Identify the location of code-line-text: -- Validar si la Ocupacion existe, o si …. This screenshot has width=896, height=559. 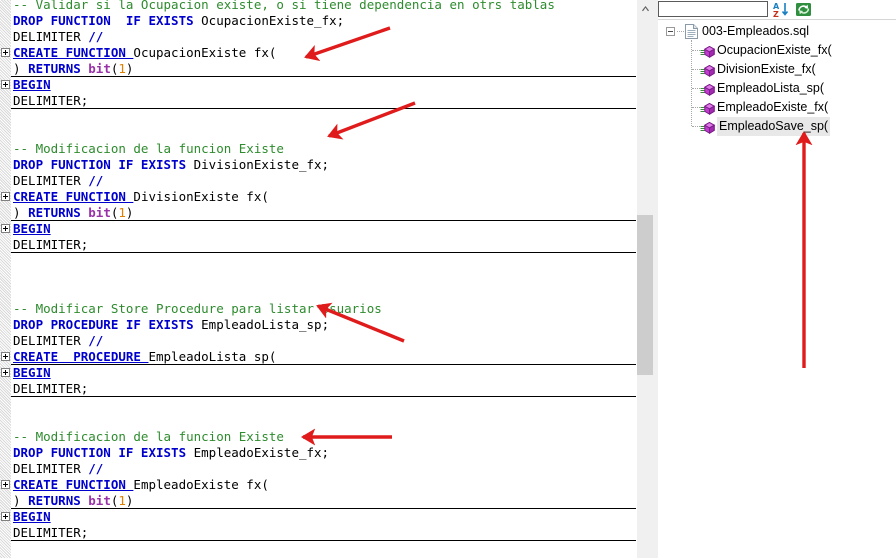
(284, 6).